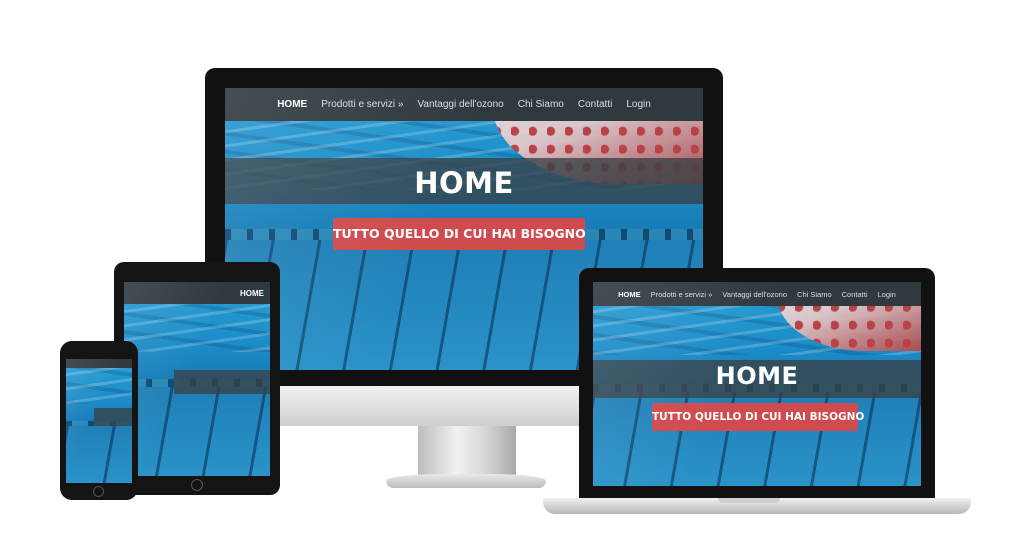 The width and height of the screenshot is (1024, 559). What do you see at coordinates (467, 452) in the screenshot?
I see `monitor-stand` at bounding box center [467, 452].